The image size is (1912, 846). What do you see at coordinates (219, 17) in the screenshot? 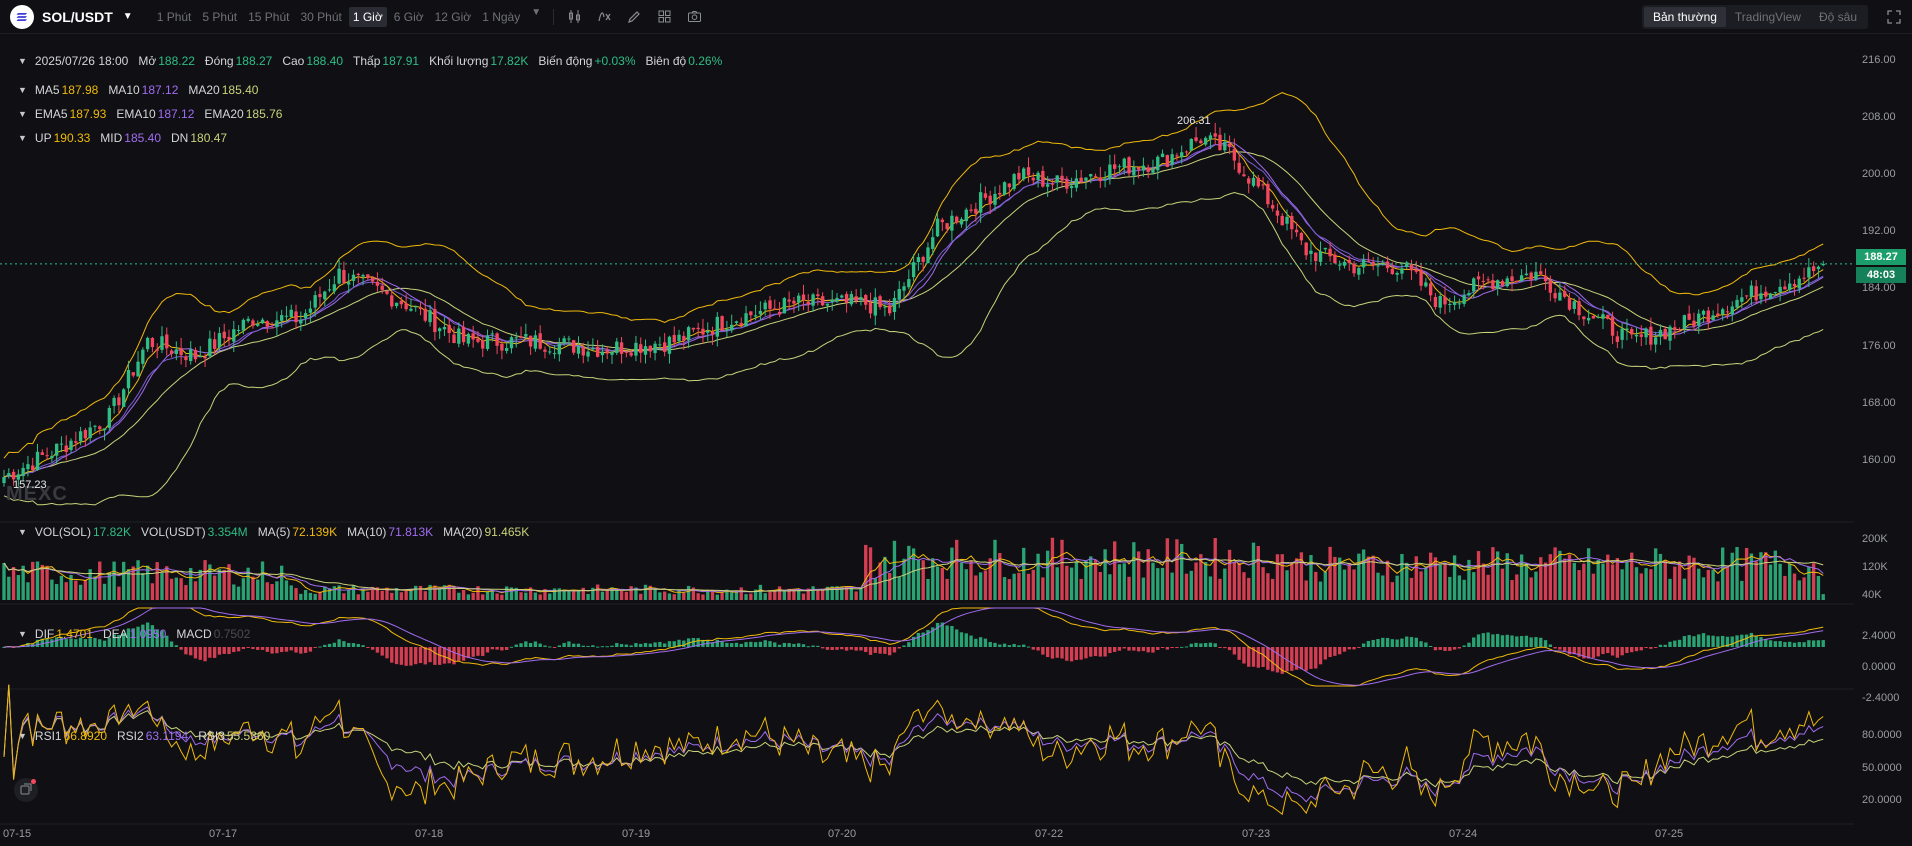
I see `interval-5m: 5 Phút` at bounding box center [219, 17].